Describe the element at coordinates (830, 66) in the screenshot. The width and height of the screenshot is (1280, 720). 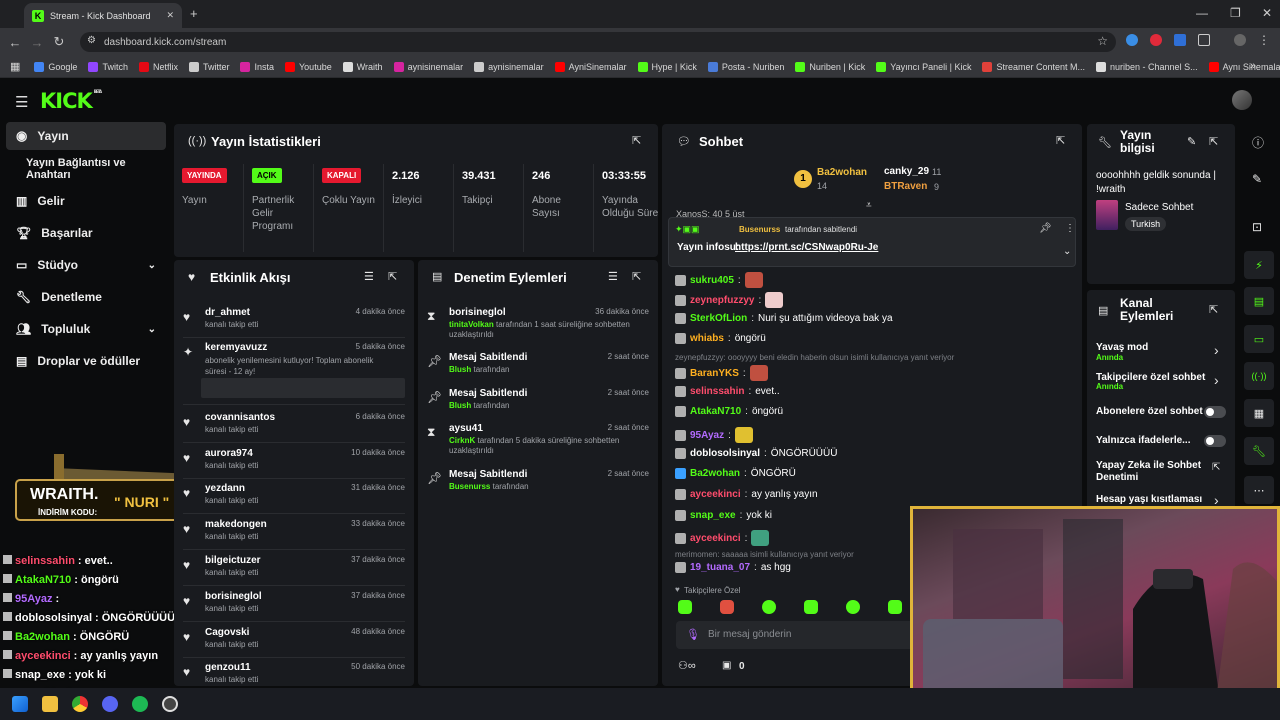
I see `bookmark-item: Nuriben | Kick` at that location.